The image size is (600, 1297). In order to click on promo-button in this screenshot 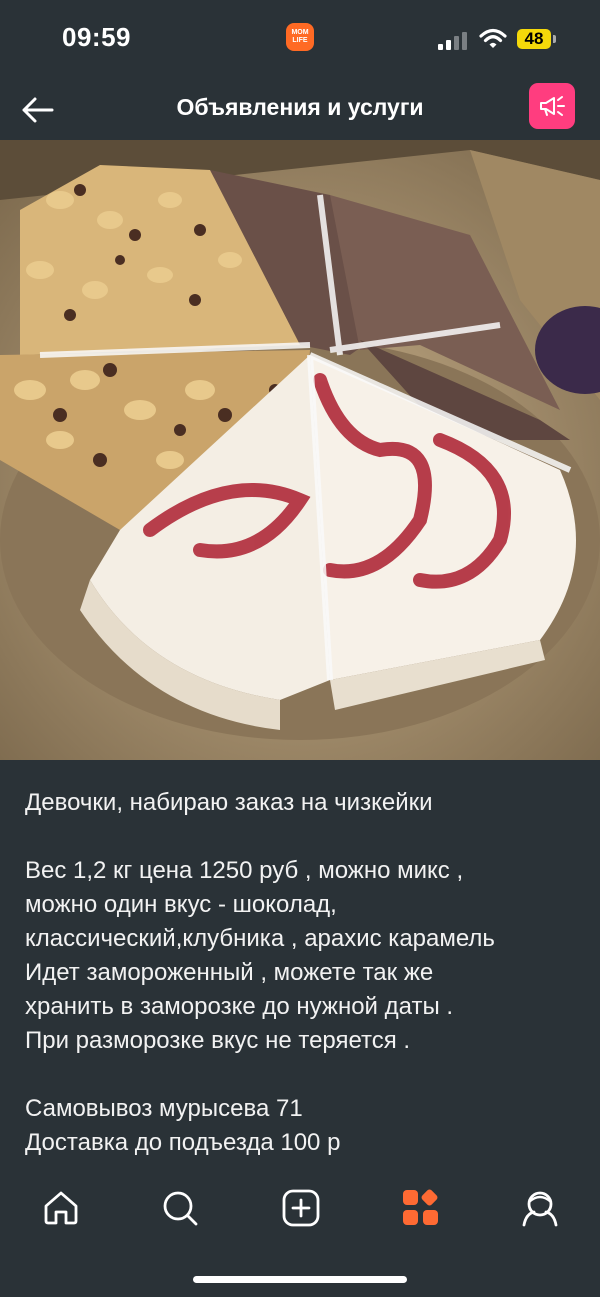, I will do `click(552, 106)`.